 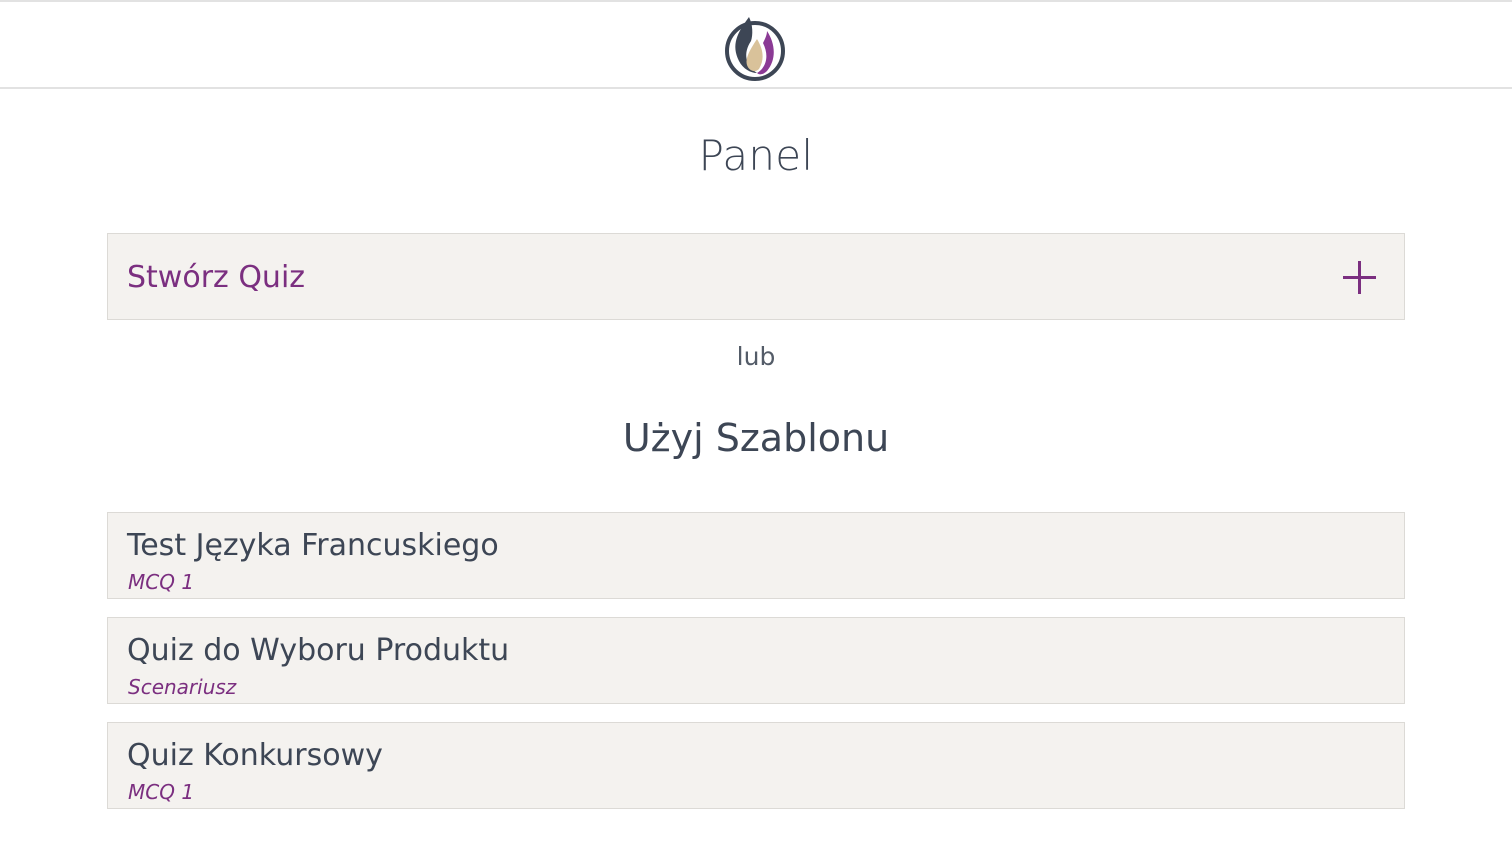 I want to click on template-name: Quiz do Wyboru Produktu, so click(x=318, y=650).